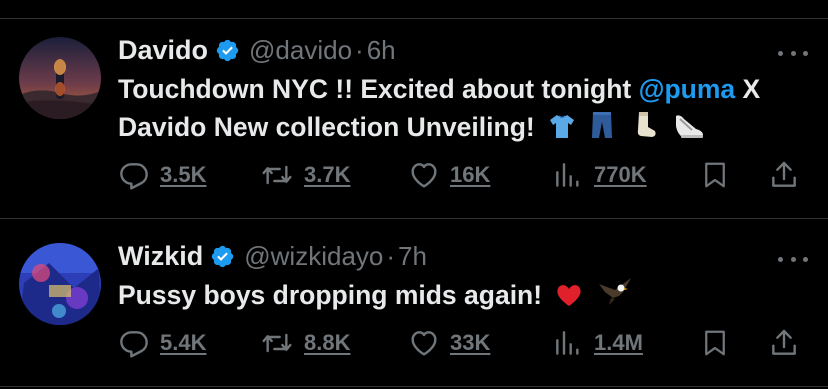 The height and width of the screenshot is (389, 828). Describe the element at coordinates (449, 175) in the screenshot. I see `like-button: 16K` at that location.